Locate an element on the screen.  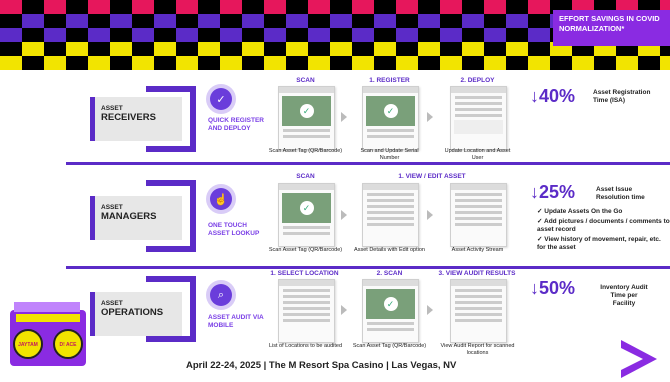
screenshot-select-location is located at coordinates (306, 311).